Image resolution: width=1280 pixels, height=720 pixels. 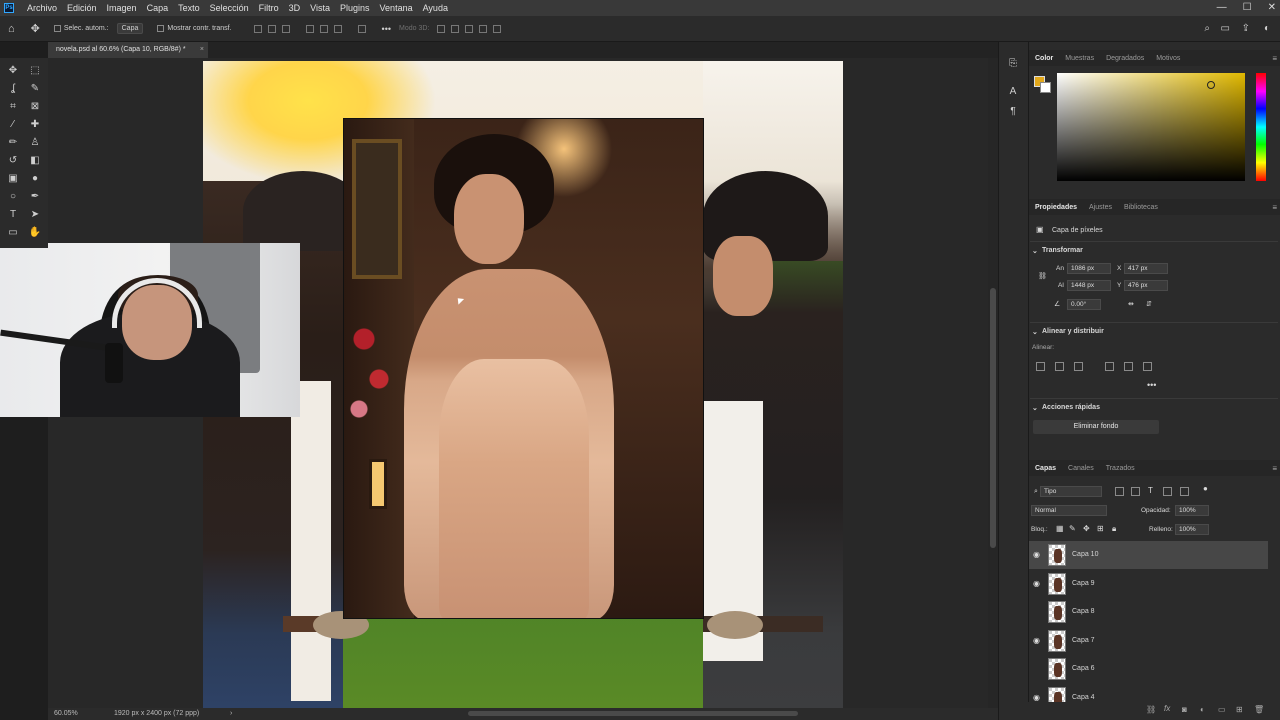 I want to click on quick-actions-title: Acciones rápidas, so click(x=1071, y=407).